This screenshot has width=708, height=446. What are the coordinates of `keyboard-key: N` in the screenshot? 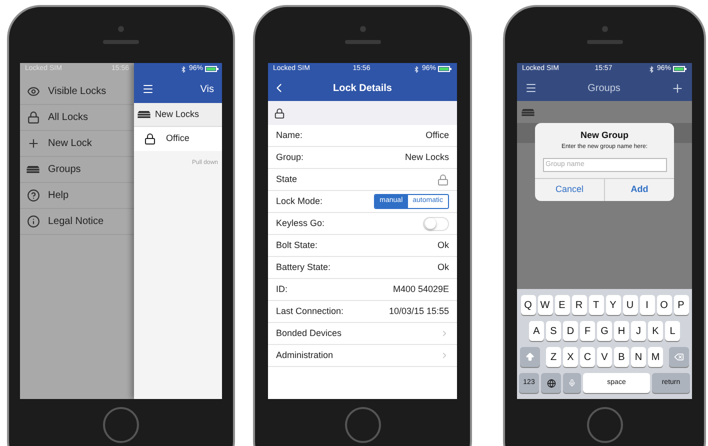 It's located at (638, 357).